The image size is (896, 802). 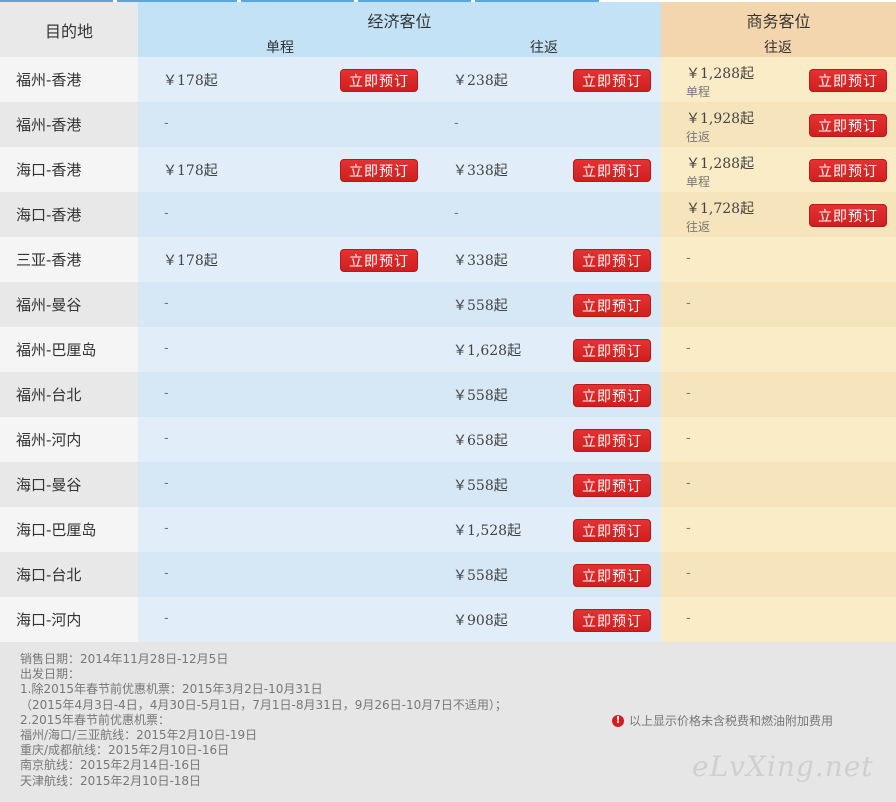 I want to click on route-name: 福州-巴厘岛, so click(x=69, y=349).